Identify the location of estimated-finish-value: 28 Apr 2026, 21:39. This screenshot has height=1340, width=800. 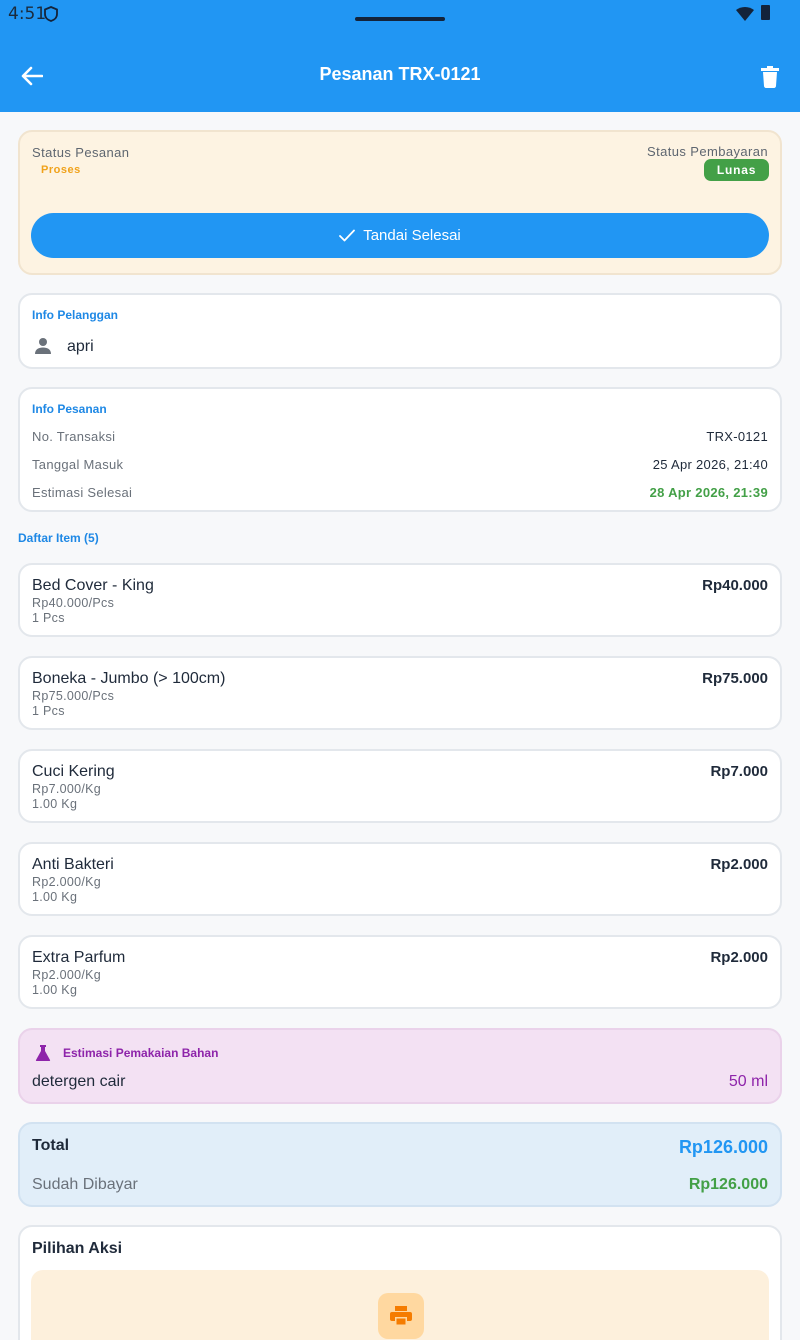
(708, 492).